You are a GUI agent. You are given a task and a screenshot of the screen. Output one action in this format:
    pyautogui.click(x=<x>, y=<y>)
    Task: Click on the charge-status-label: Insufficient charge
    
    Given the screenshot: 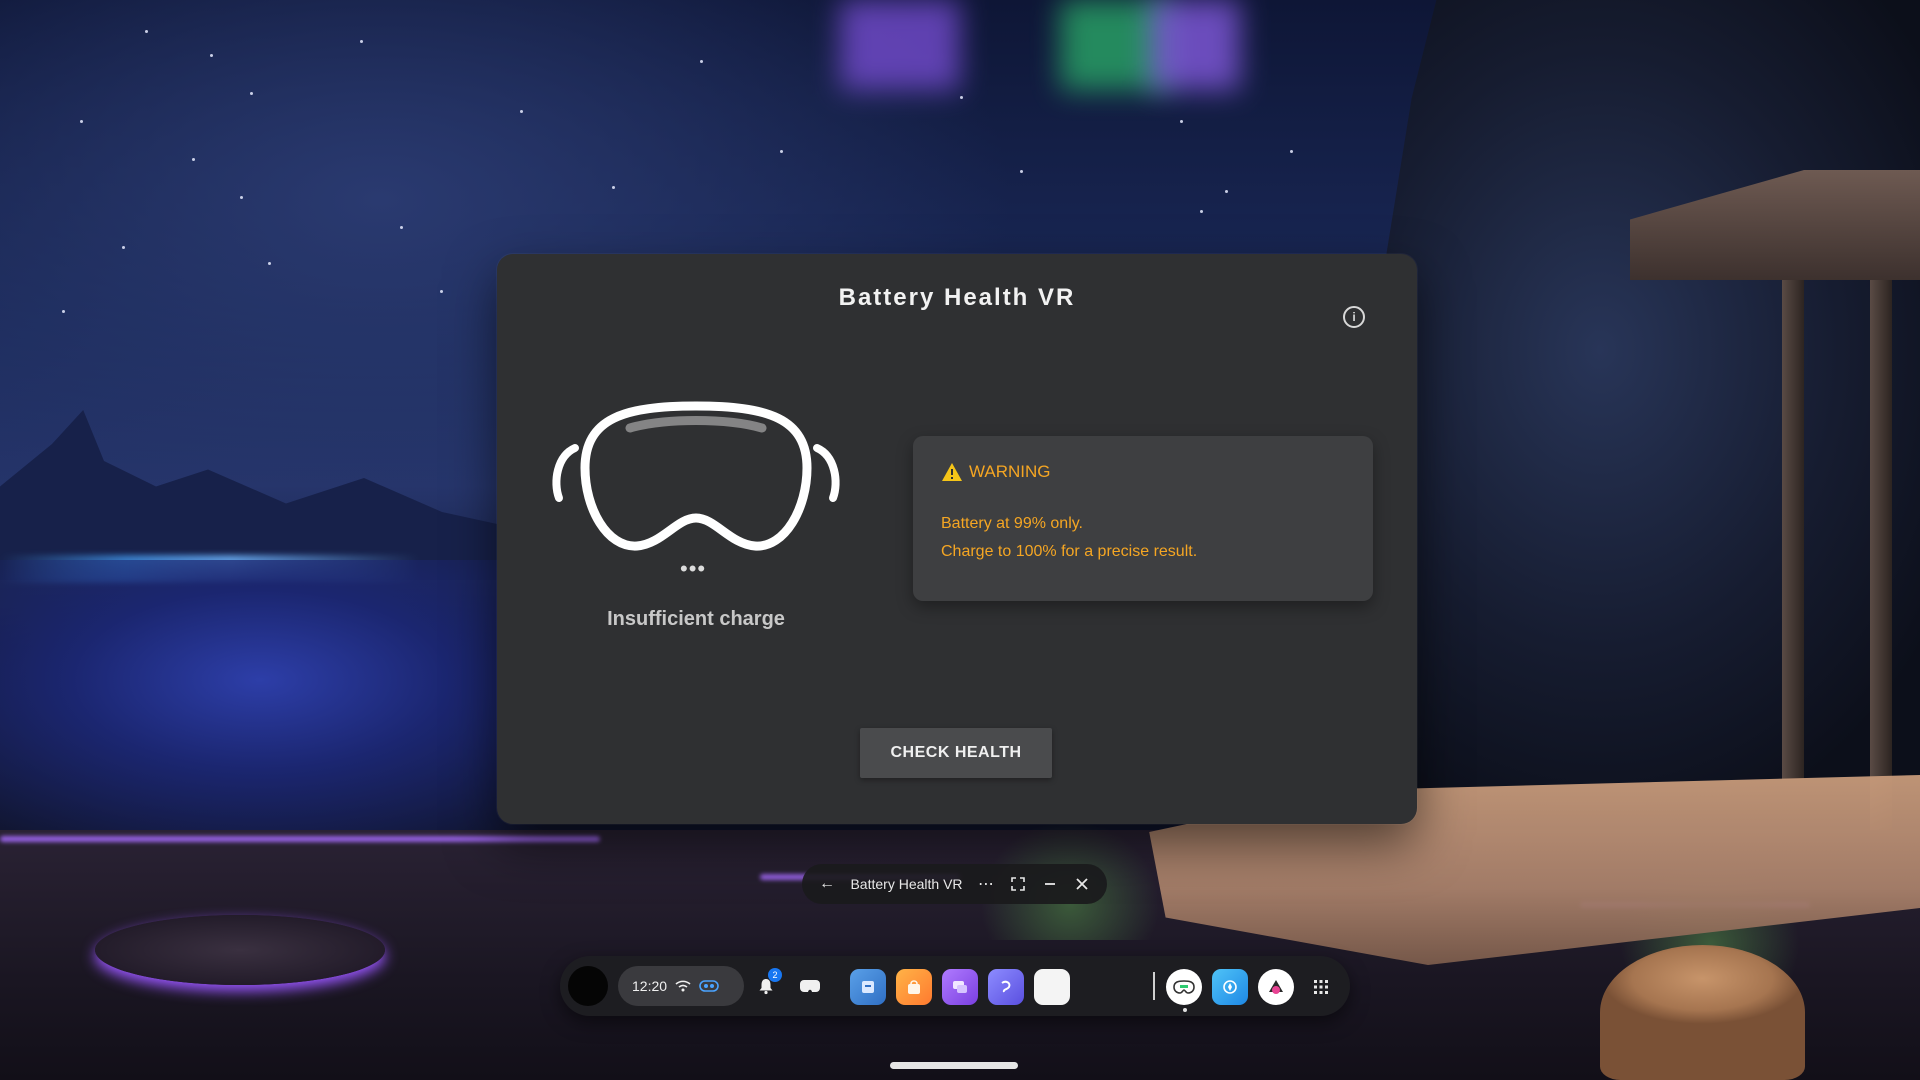 What is the action you would take?
    pyautogui.click(x=696, y=619)
    